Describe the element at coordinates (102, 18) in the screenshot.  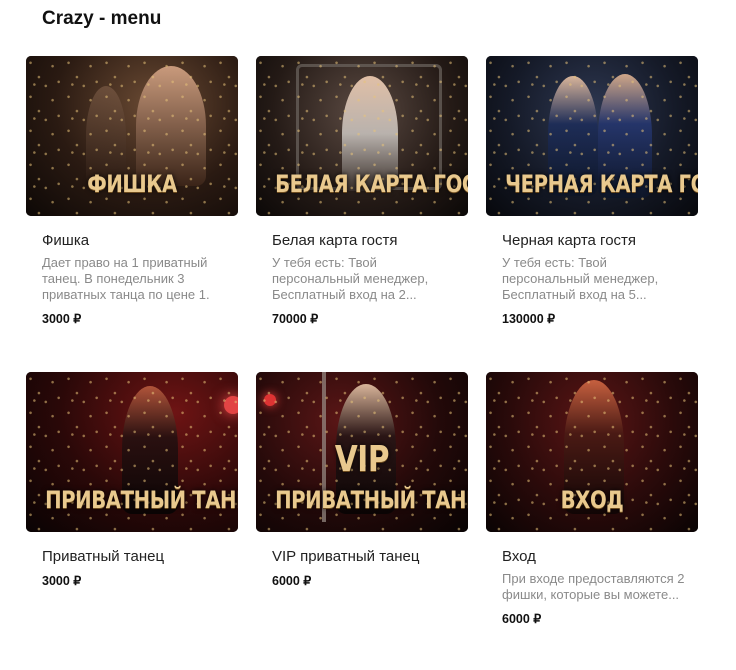
I see `page-title: Crazy - menu` at that location.